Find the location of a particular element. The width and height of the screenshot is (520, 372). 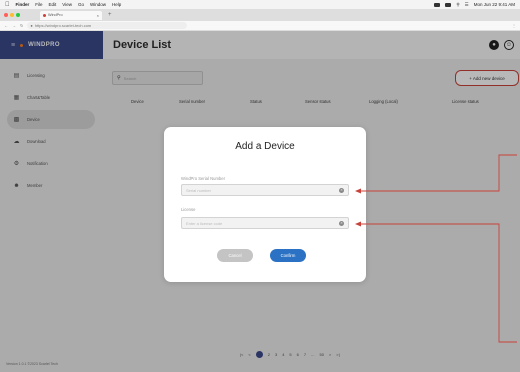

browser-tab-bar: WindPro × + is located at coordinates (260, 15).